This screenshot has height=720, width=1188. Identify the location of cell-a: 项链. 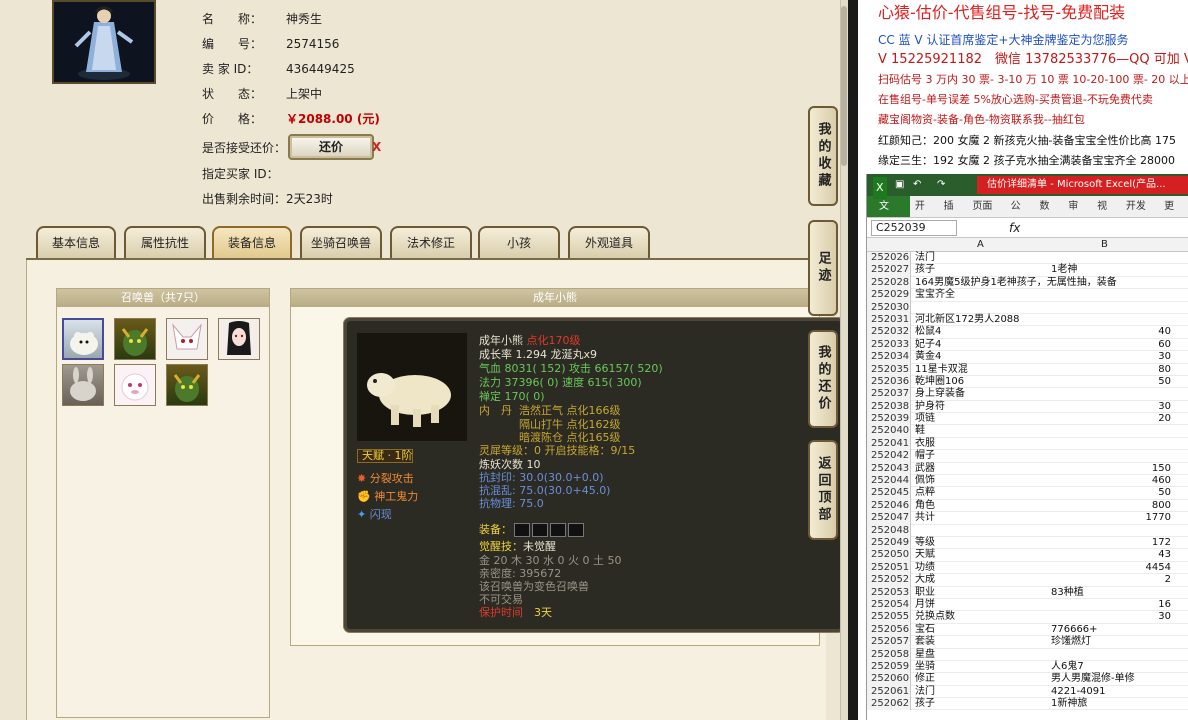
(983, 419).